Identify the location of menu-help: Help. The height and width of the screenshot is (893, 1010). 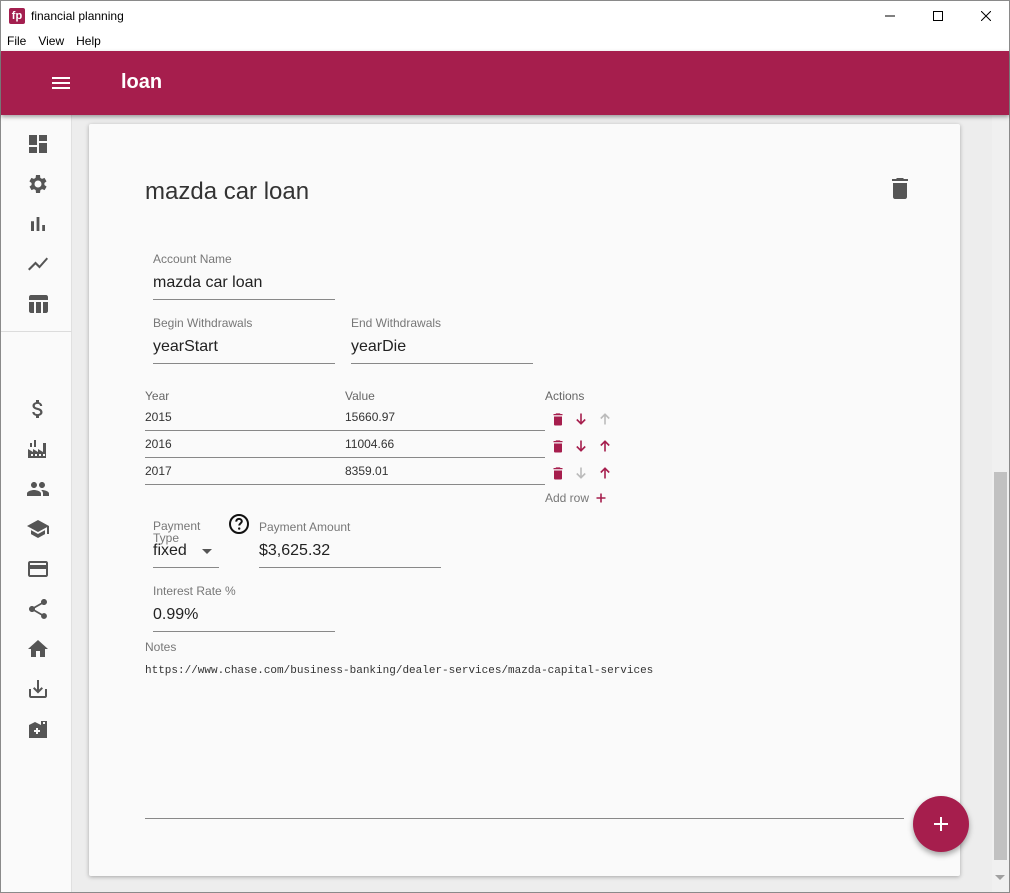
(88, 41).